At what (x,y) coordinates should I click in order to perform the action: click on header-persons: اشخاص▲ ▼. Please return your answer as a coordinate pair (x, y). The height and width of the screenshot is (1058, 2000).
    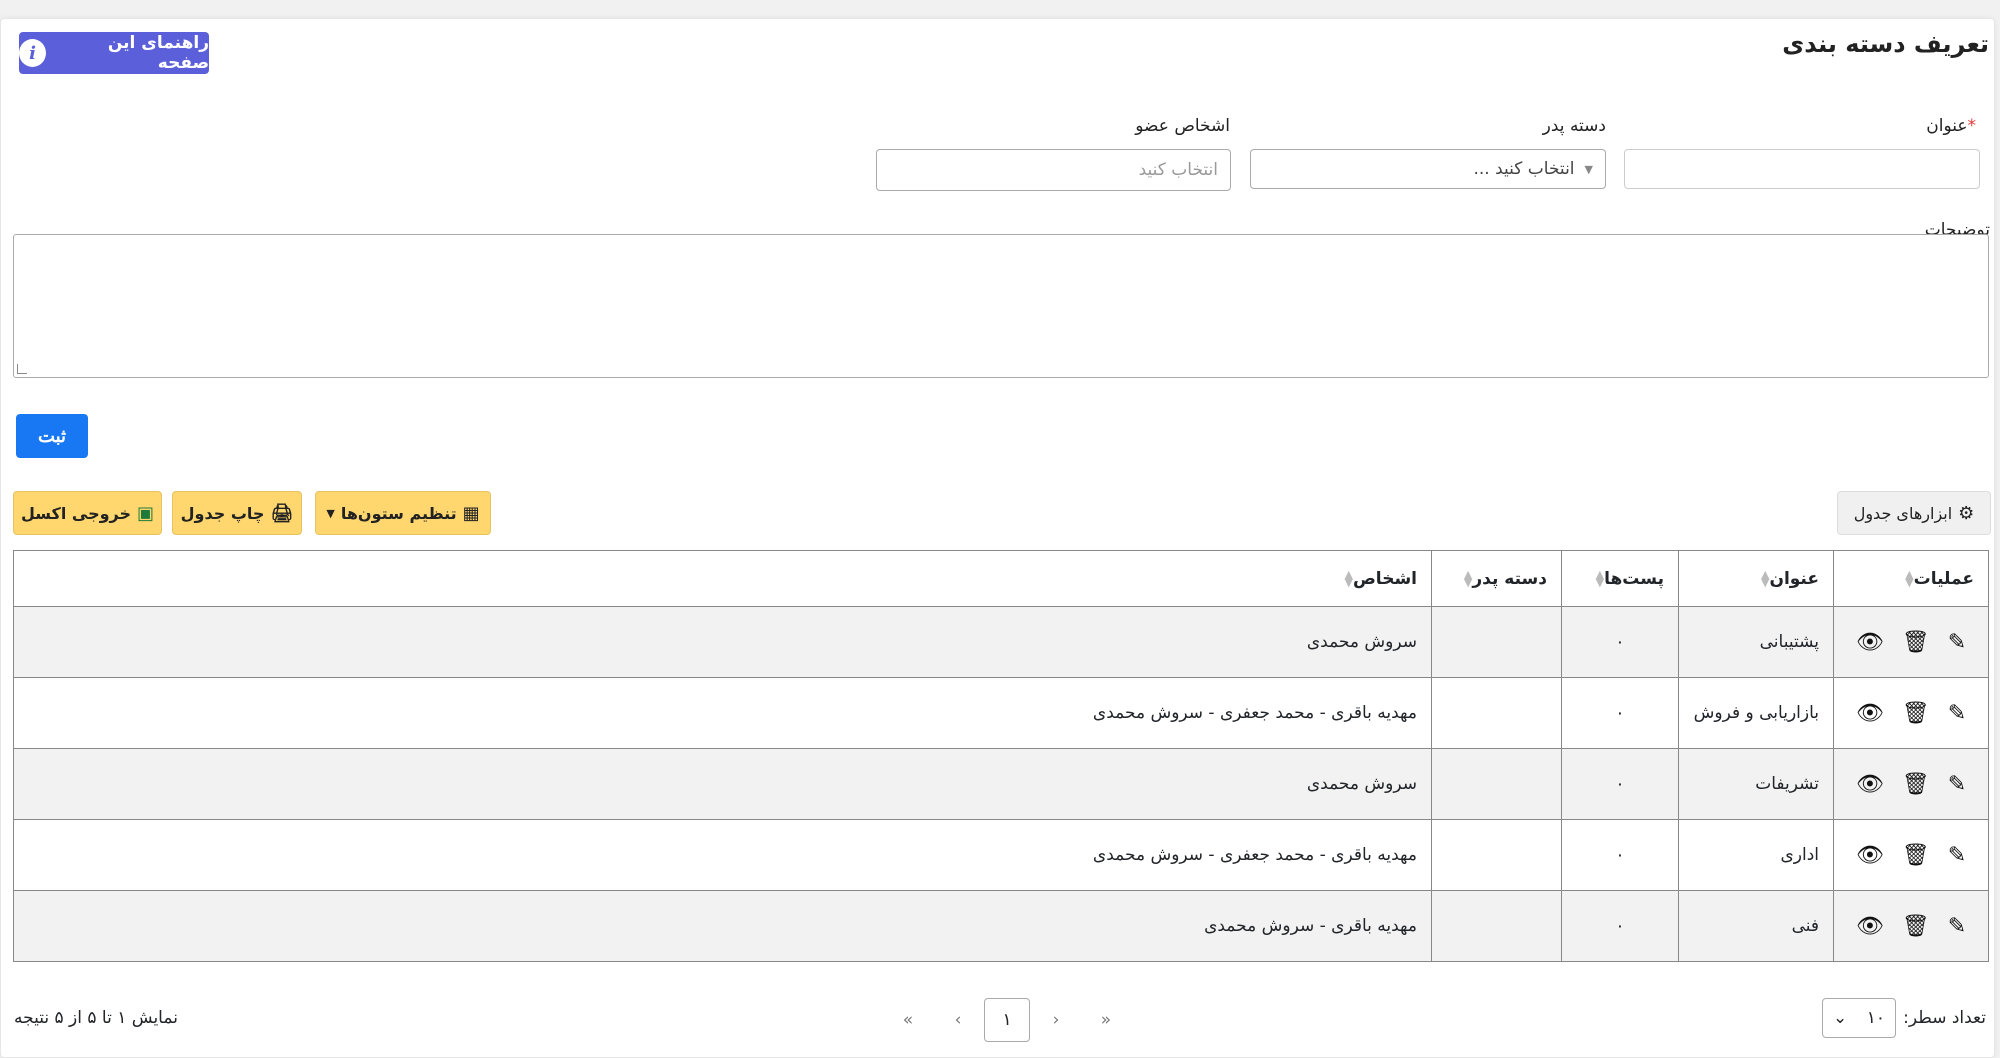
    Looking at the image, I should click on (722, 578).